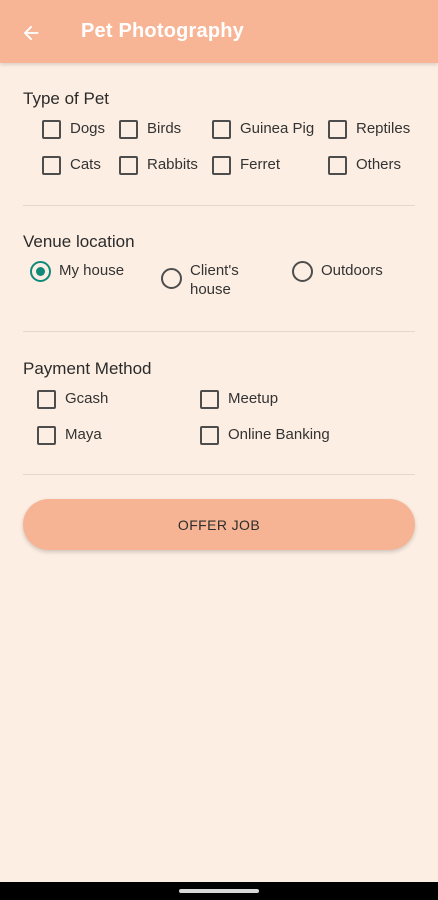 The width and height of the screenshot is (438, 900). I want to click on radio-clients-house: Client's house, so click(207, 280).